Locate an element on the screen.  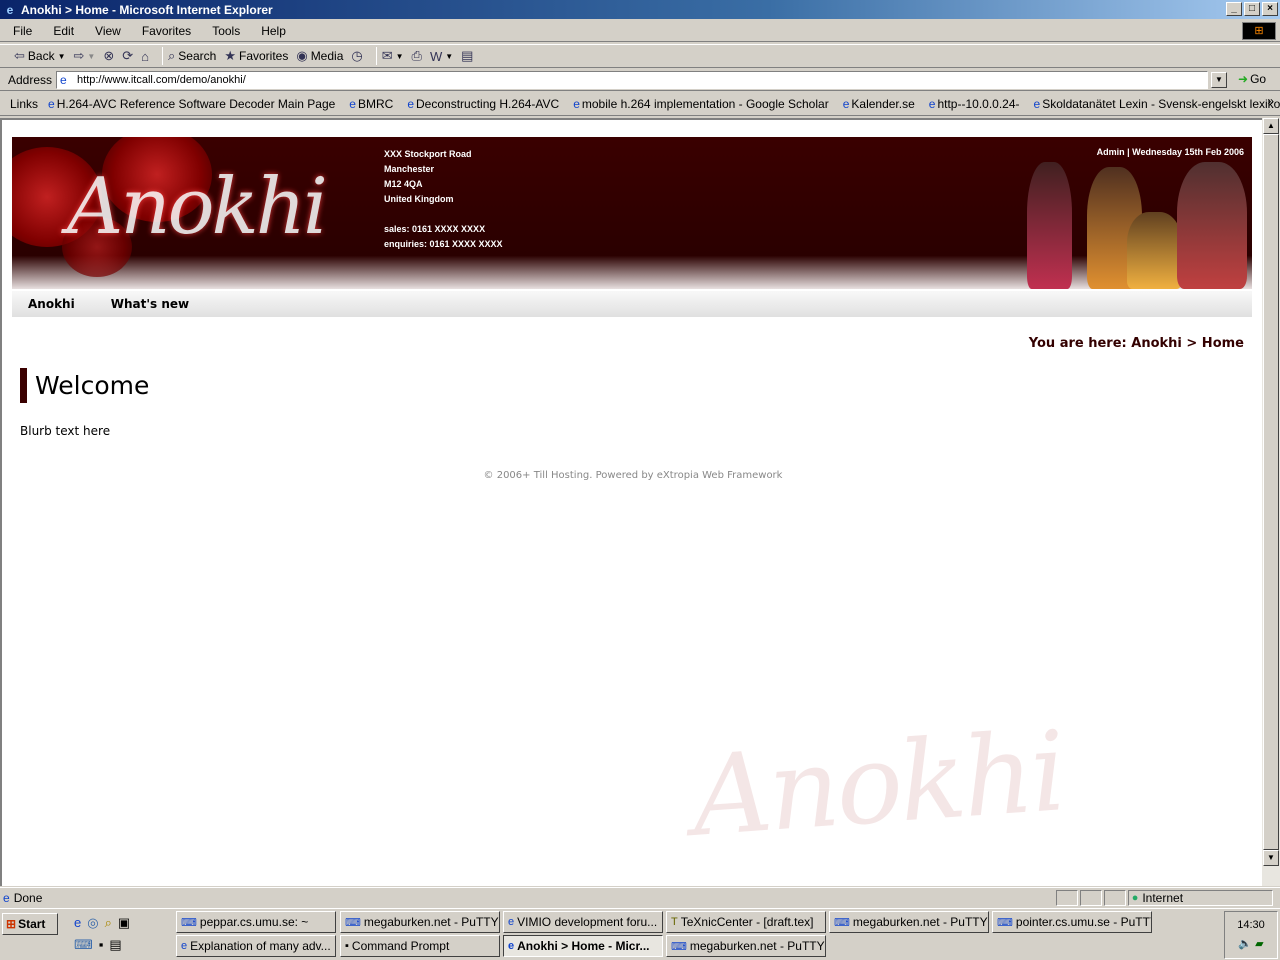
history-button: ◷ is located at coordinates (356, 56).